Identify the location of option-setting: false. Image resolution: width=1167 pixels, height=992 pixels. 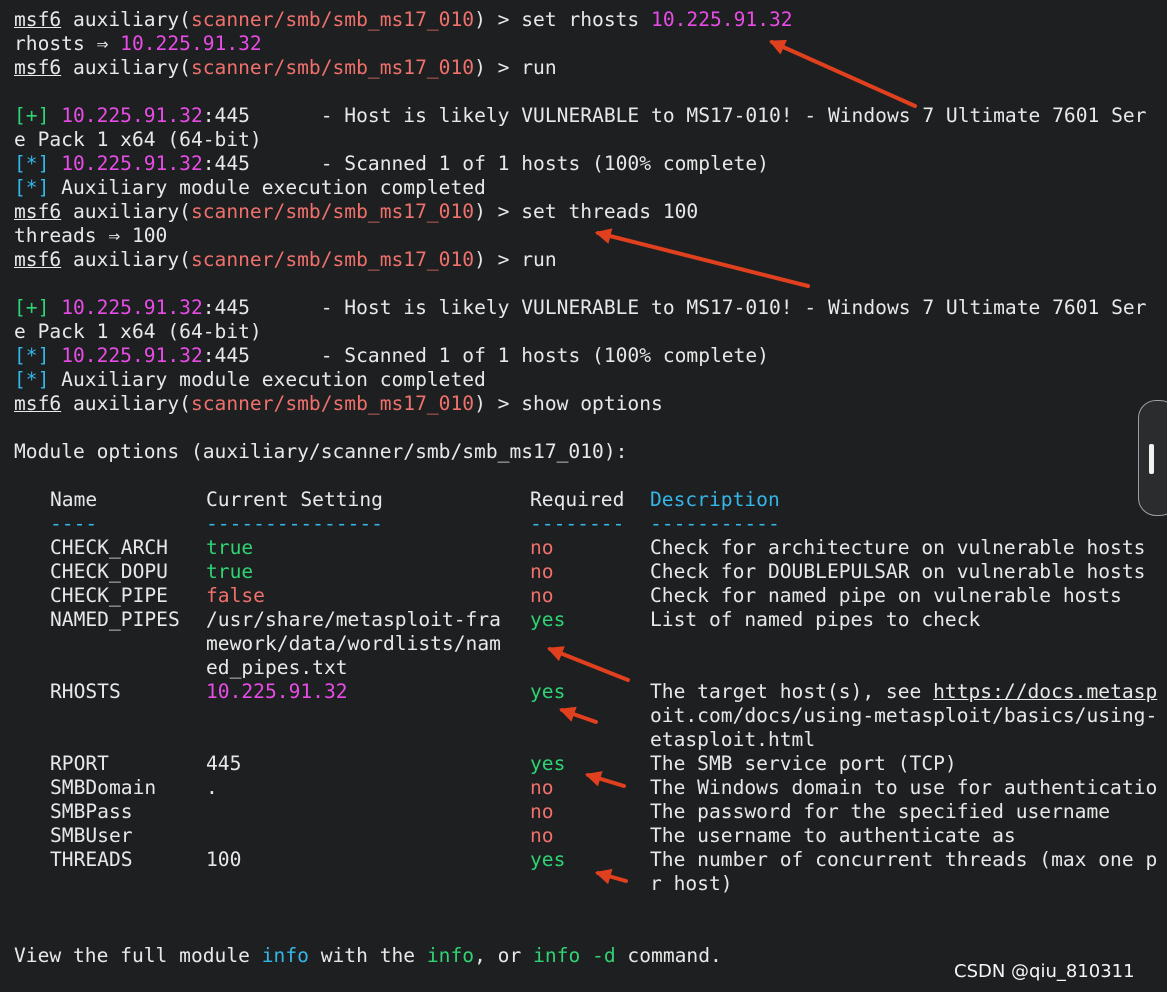
(235, 595).